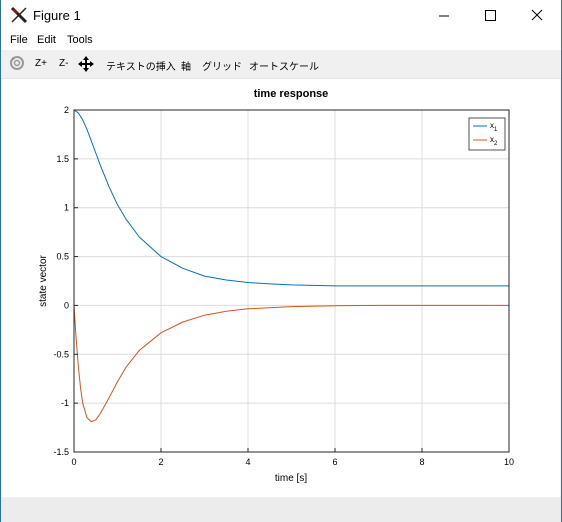  What do you see at coordinates (141, 65) in the screenshot?
I see `insert-text-button: テキストの挿入` at bounding box center [141, 65].